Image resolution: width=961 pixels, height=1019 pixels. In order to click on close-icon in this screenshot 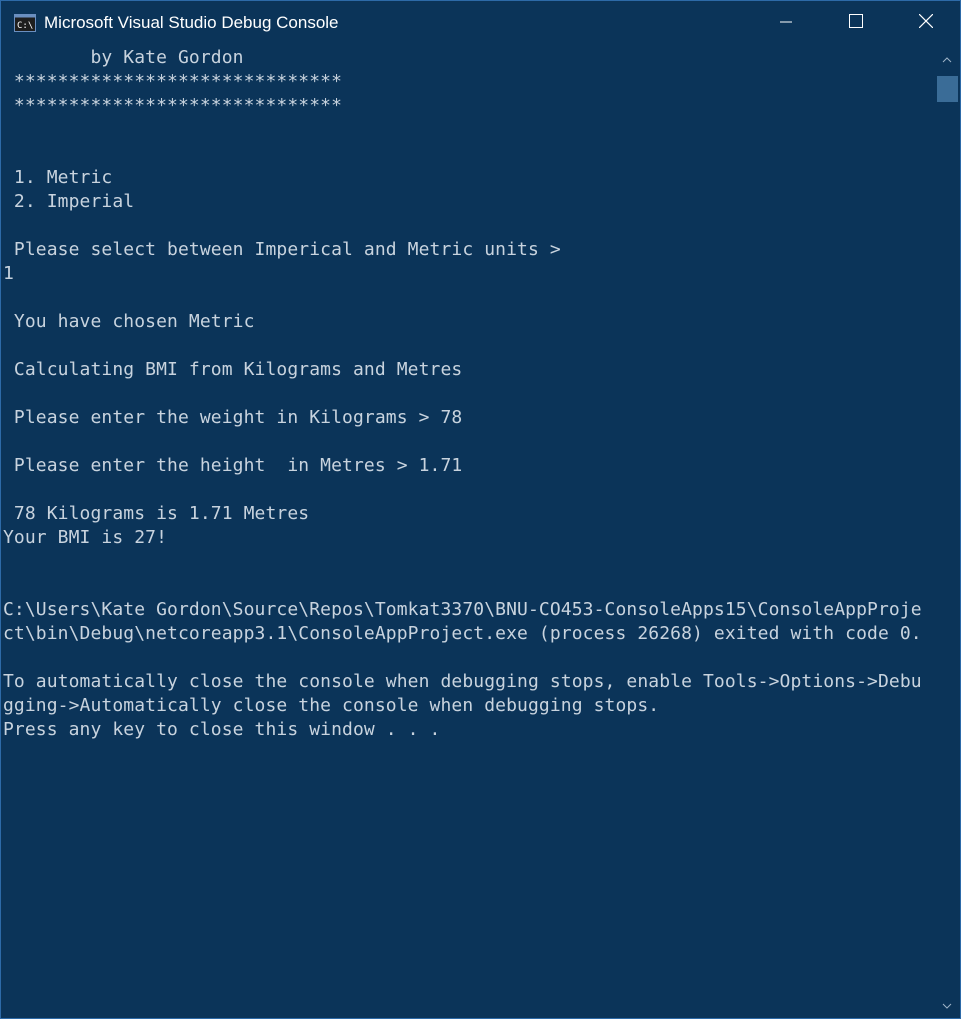, I will do `click(926, 23)`.